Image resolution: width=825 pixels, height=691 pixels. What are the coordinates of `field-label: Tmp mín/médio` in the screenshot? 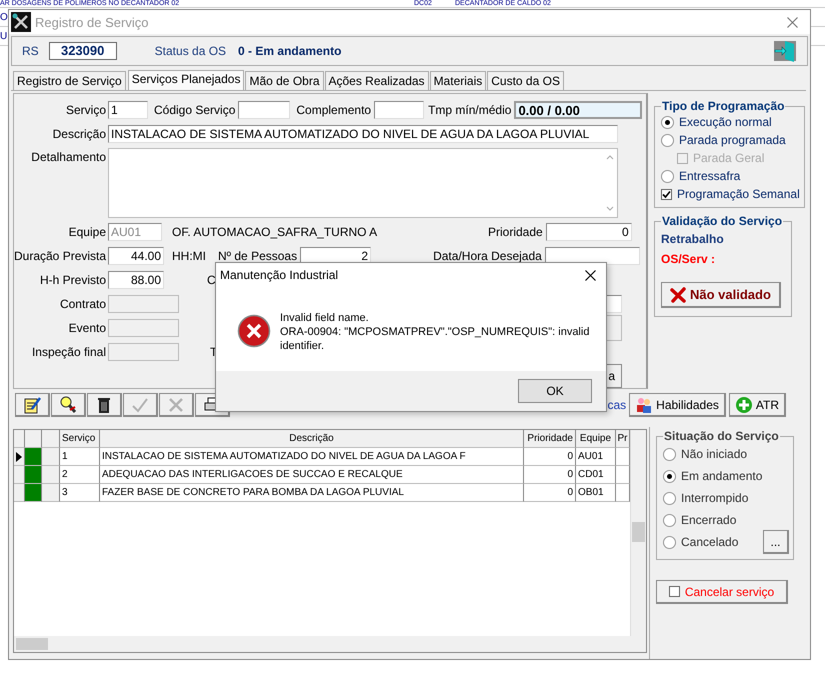 It's located at (470, 110).